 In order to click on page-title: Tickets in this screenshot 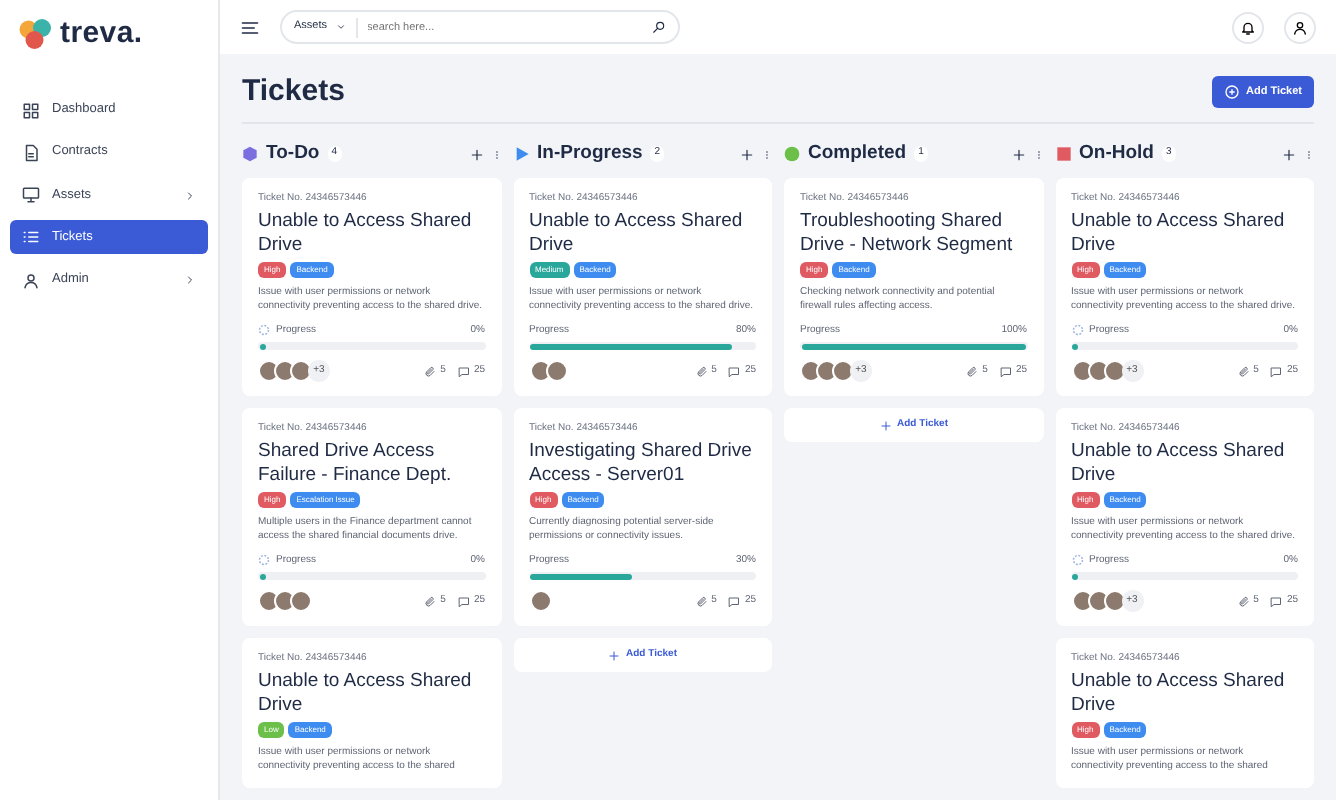, I will do `click(293, 92)`.